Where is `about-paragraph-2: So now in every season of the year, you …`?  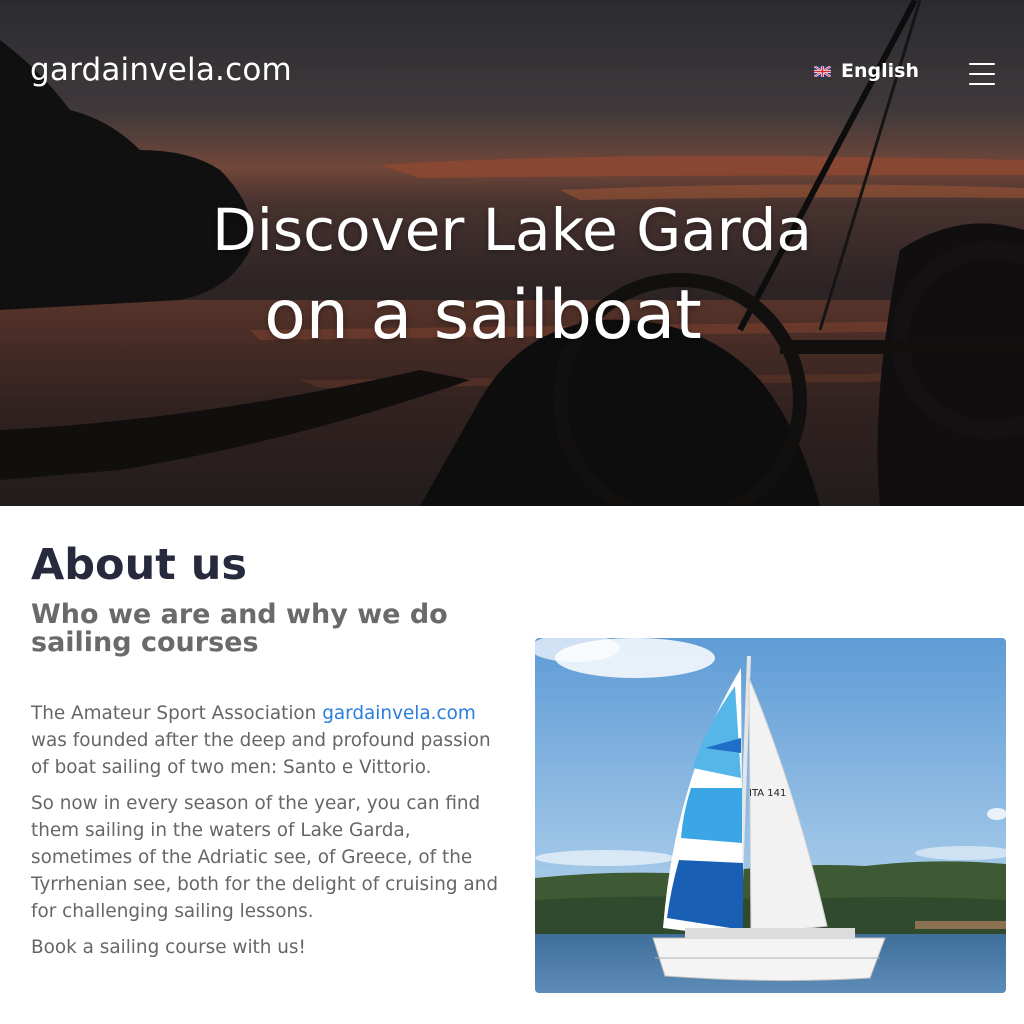 about-paragraph-2: So now in every season of the year, you … is located at coordinates (265, 857).